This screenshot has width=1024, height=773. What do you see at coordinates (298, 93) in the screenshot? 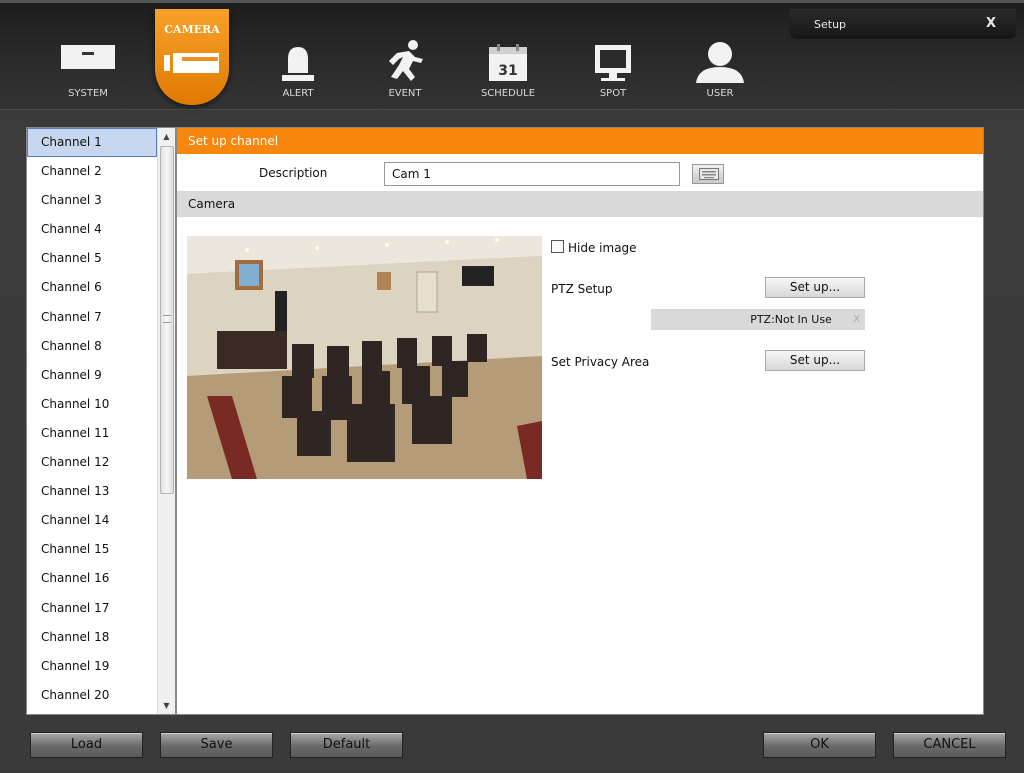
I see `tab-label: ALERT` at bounding box center [298, 93].